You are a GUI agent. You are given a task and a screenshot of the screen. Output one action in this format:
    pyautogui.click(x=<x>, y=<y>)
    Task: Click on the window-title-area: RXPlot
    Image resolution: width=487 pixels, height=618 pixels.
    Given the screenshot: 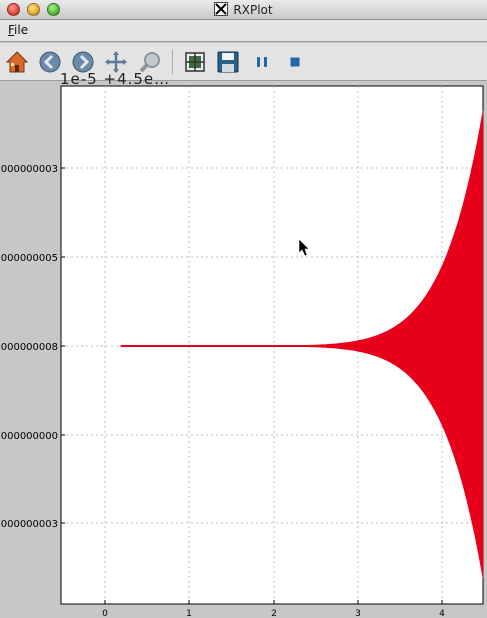 What is the action you would take?
    pyautogui.click(x=243, y=9)
    